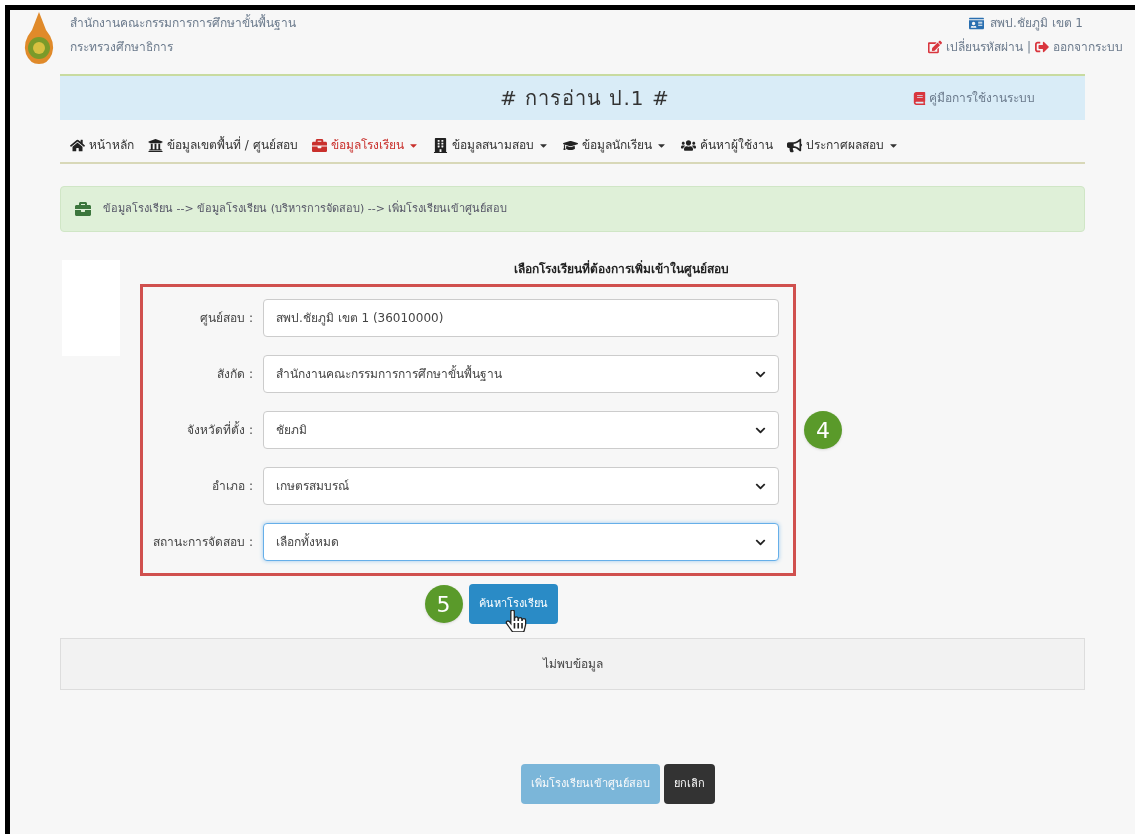 Image resolution: width=1139 pixels, height=834 pixels. Describe the element at coordinates (982, 98) in the screenshot. I see `user-manual-link: คู่มือการใช้งานระบบ` at that location.